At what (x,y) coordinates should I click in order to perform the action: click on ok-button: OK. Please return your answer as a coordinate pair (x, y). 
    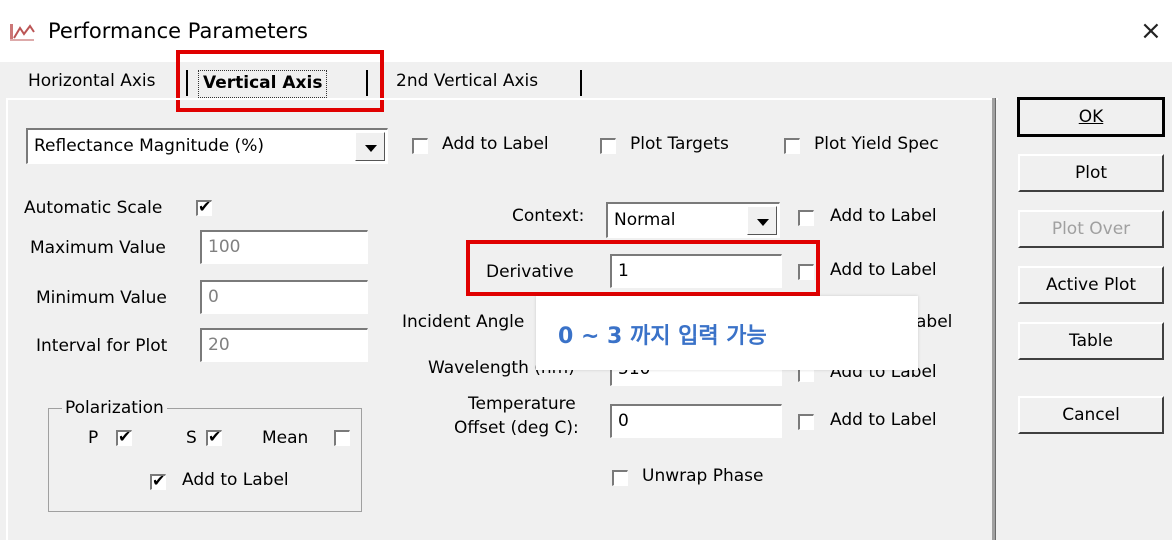
    Looking at the image, I should click on (1091, 117).